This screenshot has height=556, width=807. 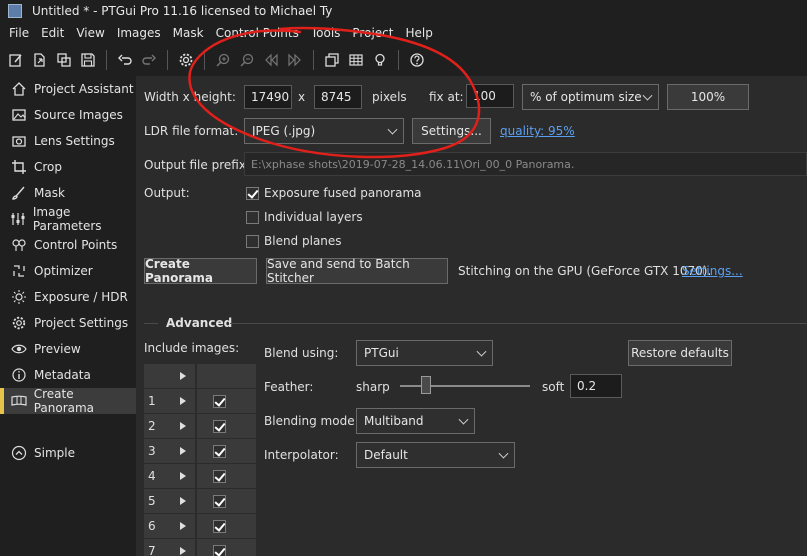 I want to click on lightbulb-icon, so click(x=380, y=60).